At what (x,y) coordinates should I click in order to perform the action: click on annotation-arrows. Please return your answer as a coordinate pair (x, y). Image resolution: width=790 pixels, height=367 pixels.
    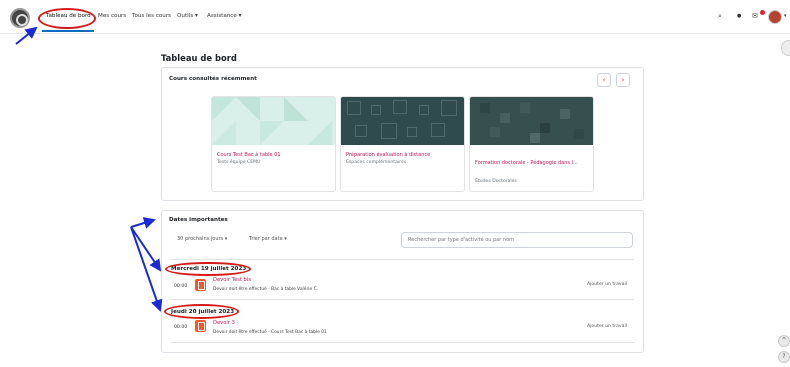
    Looking at the image, I should click on (89, 169).